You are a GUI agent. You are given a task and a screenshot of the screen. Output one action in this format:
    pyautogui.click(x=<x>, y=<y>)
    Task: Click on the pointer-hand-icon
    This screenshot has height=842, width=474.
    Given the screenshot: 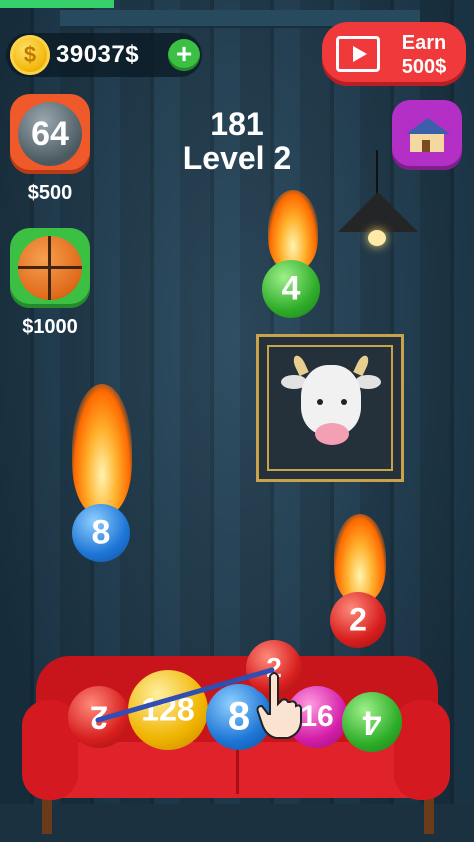 What is the action you would take?
    pyautogui.click(x=279, y=705)
    